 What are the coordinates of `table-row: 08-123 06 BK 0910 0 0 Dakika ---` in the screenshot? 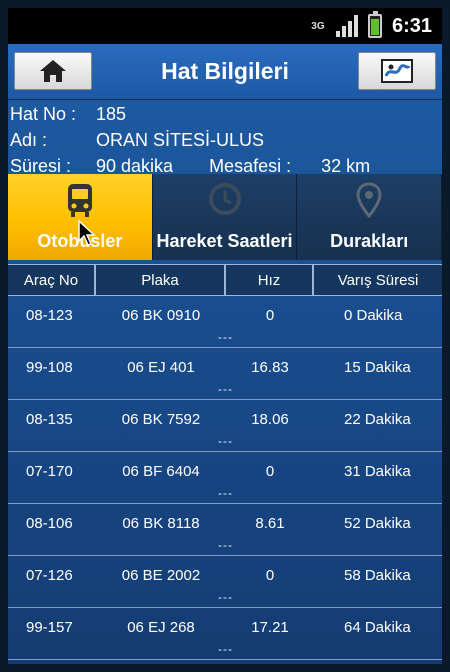 It's located at (225, 322).